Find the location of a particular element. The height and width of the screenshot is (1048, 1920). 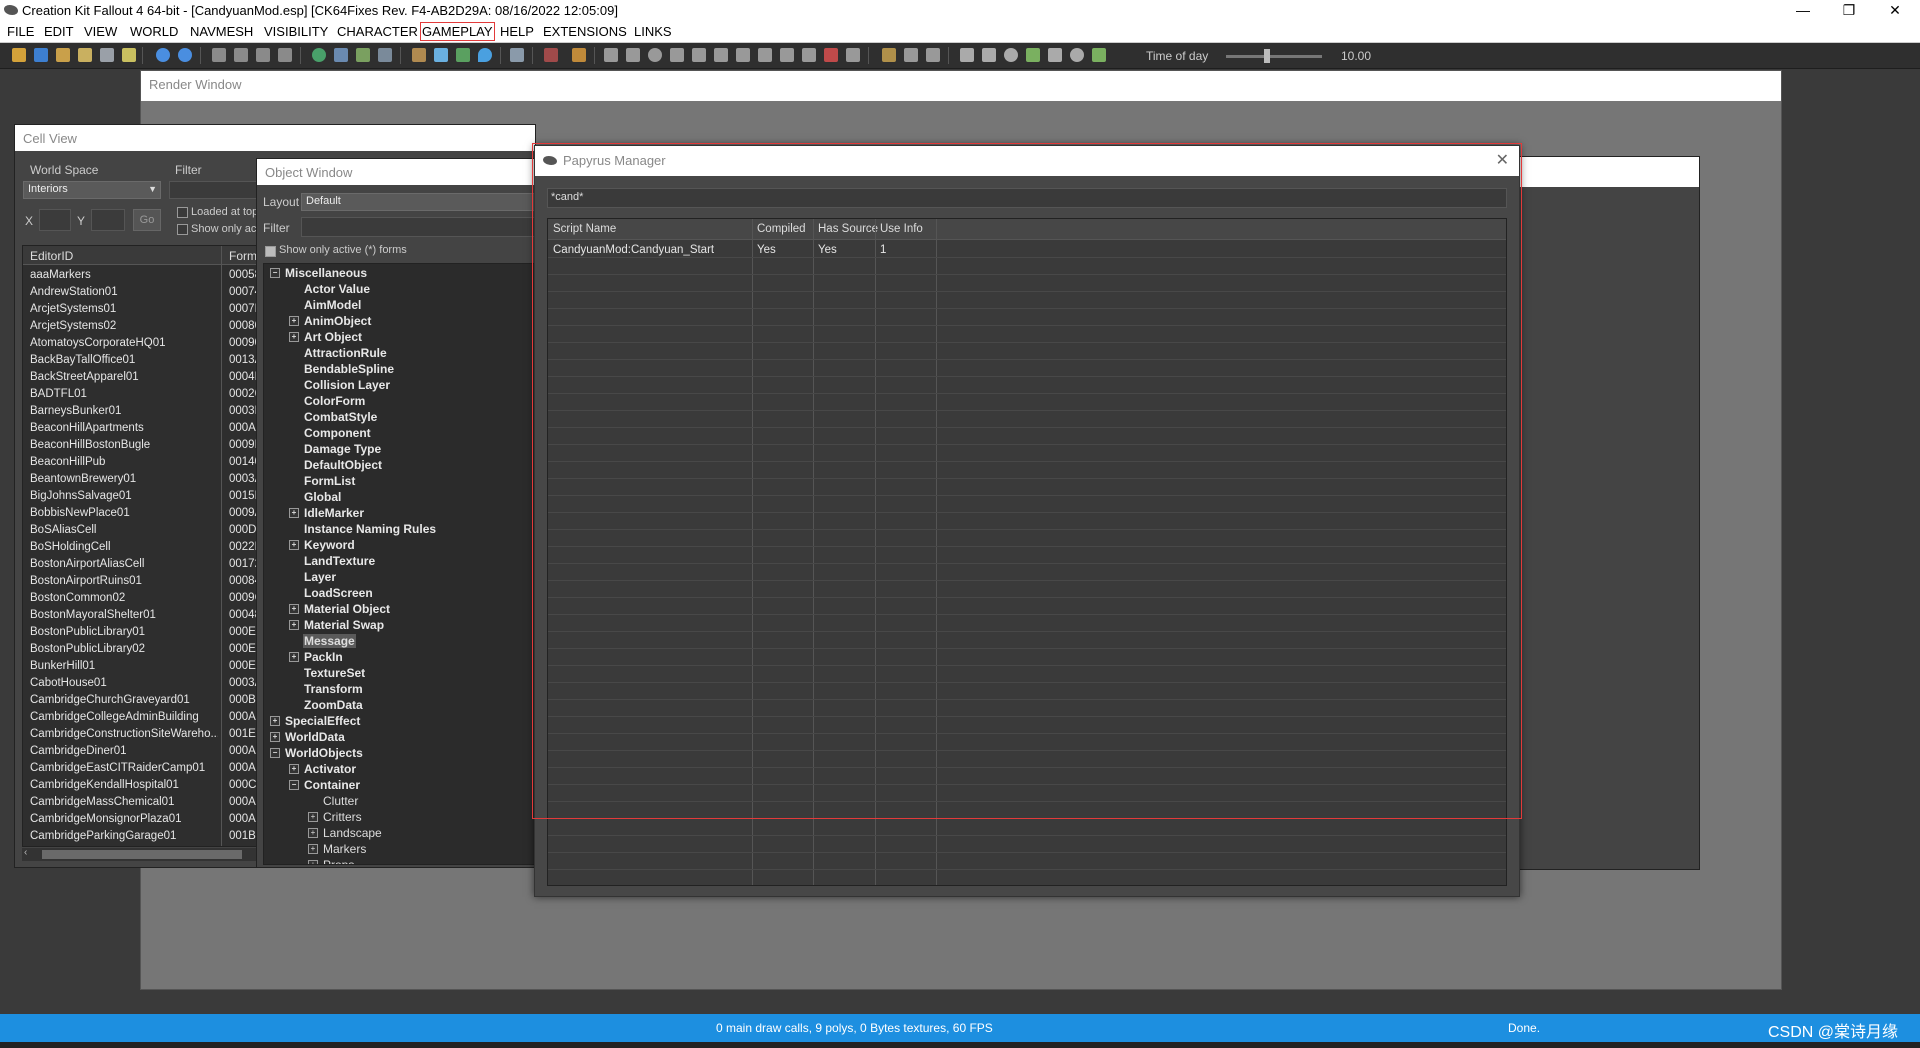

cell-view-title-bar: Cell View is located at coordinates (275, 138).